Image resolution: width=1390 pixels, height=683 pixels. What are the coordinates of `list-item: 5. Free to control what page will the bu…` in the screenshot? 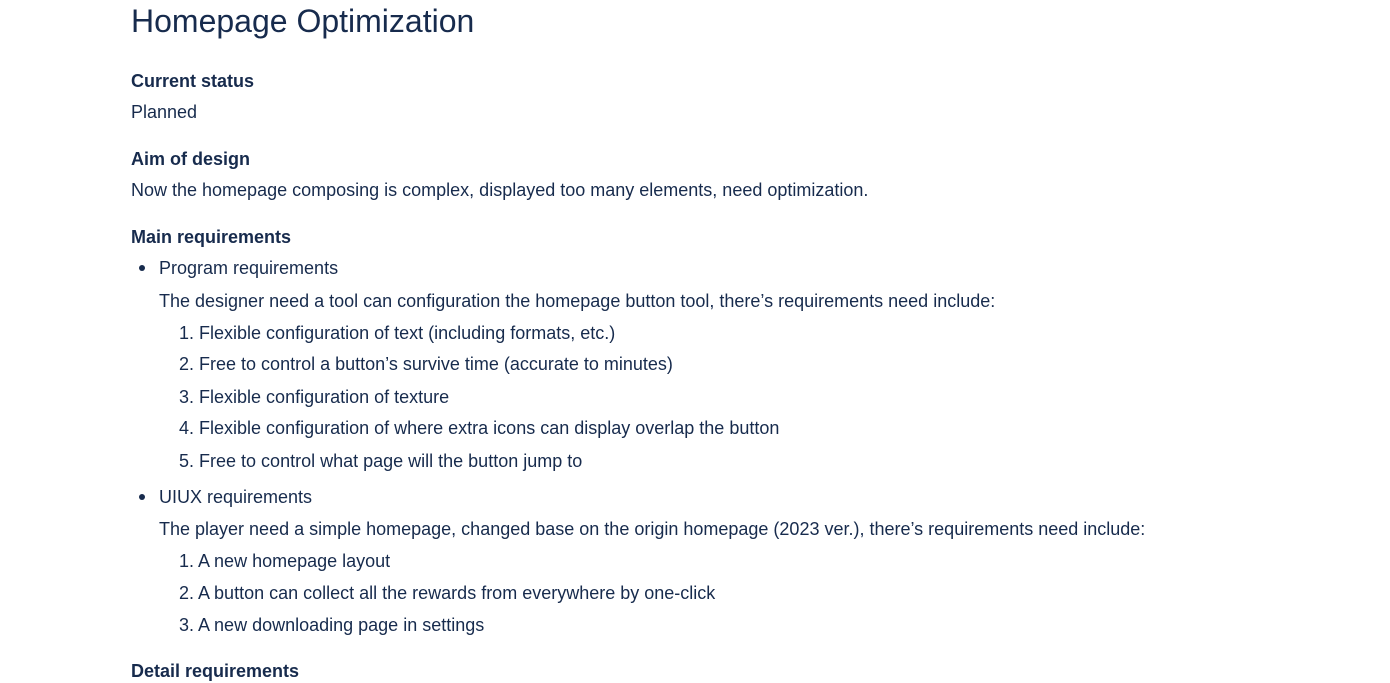 It's located at (380, 461).